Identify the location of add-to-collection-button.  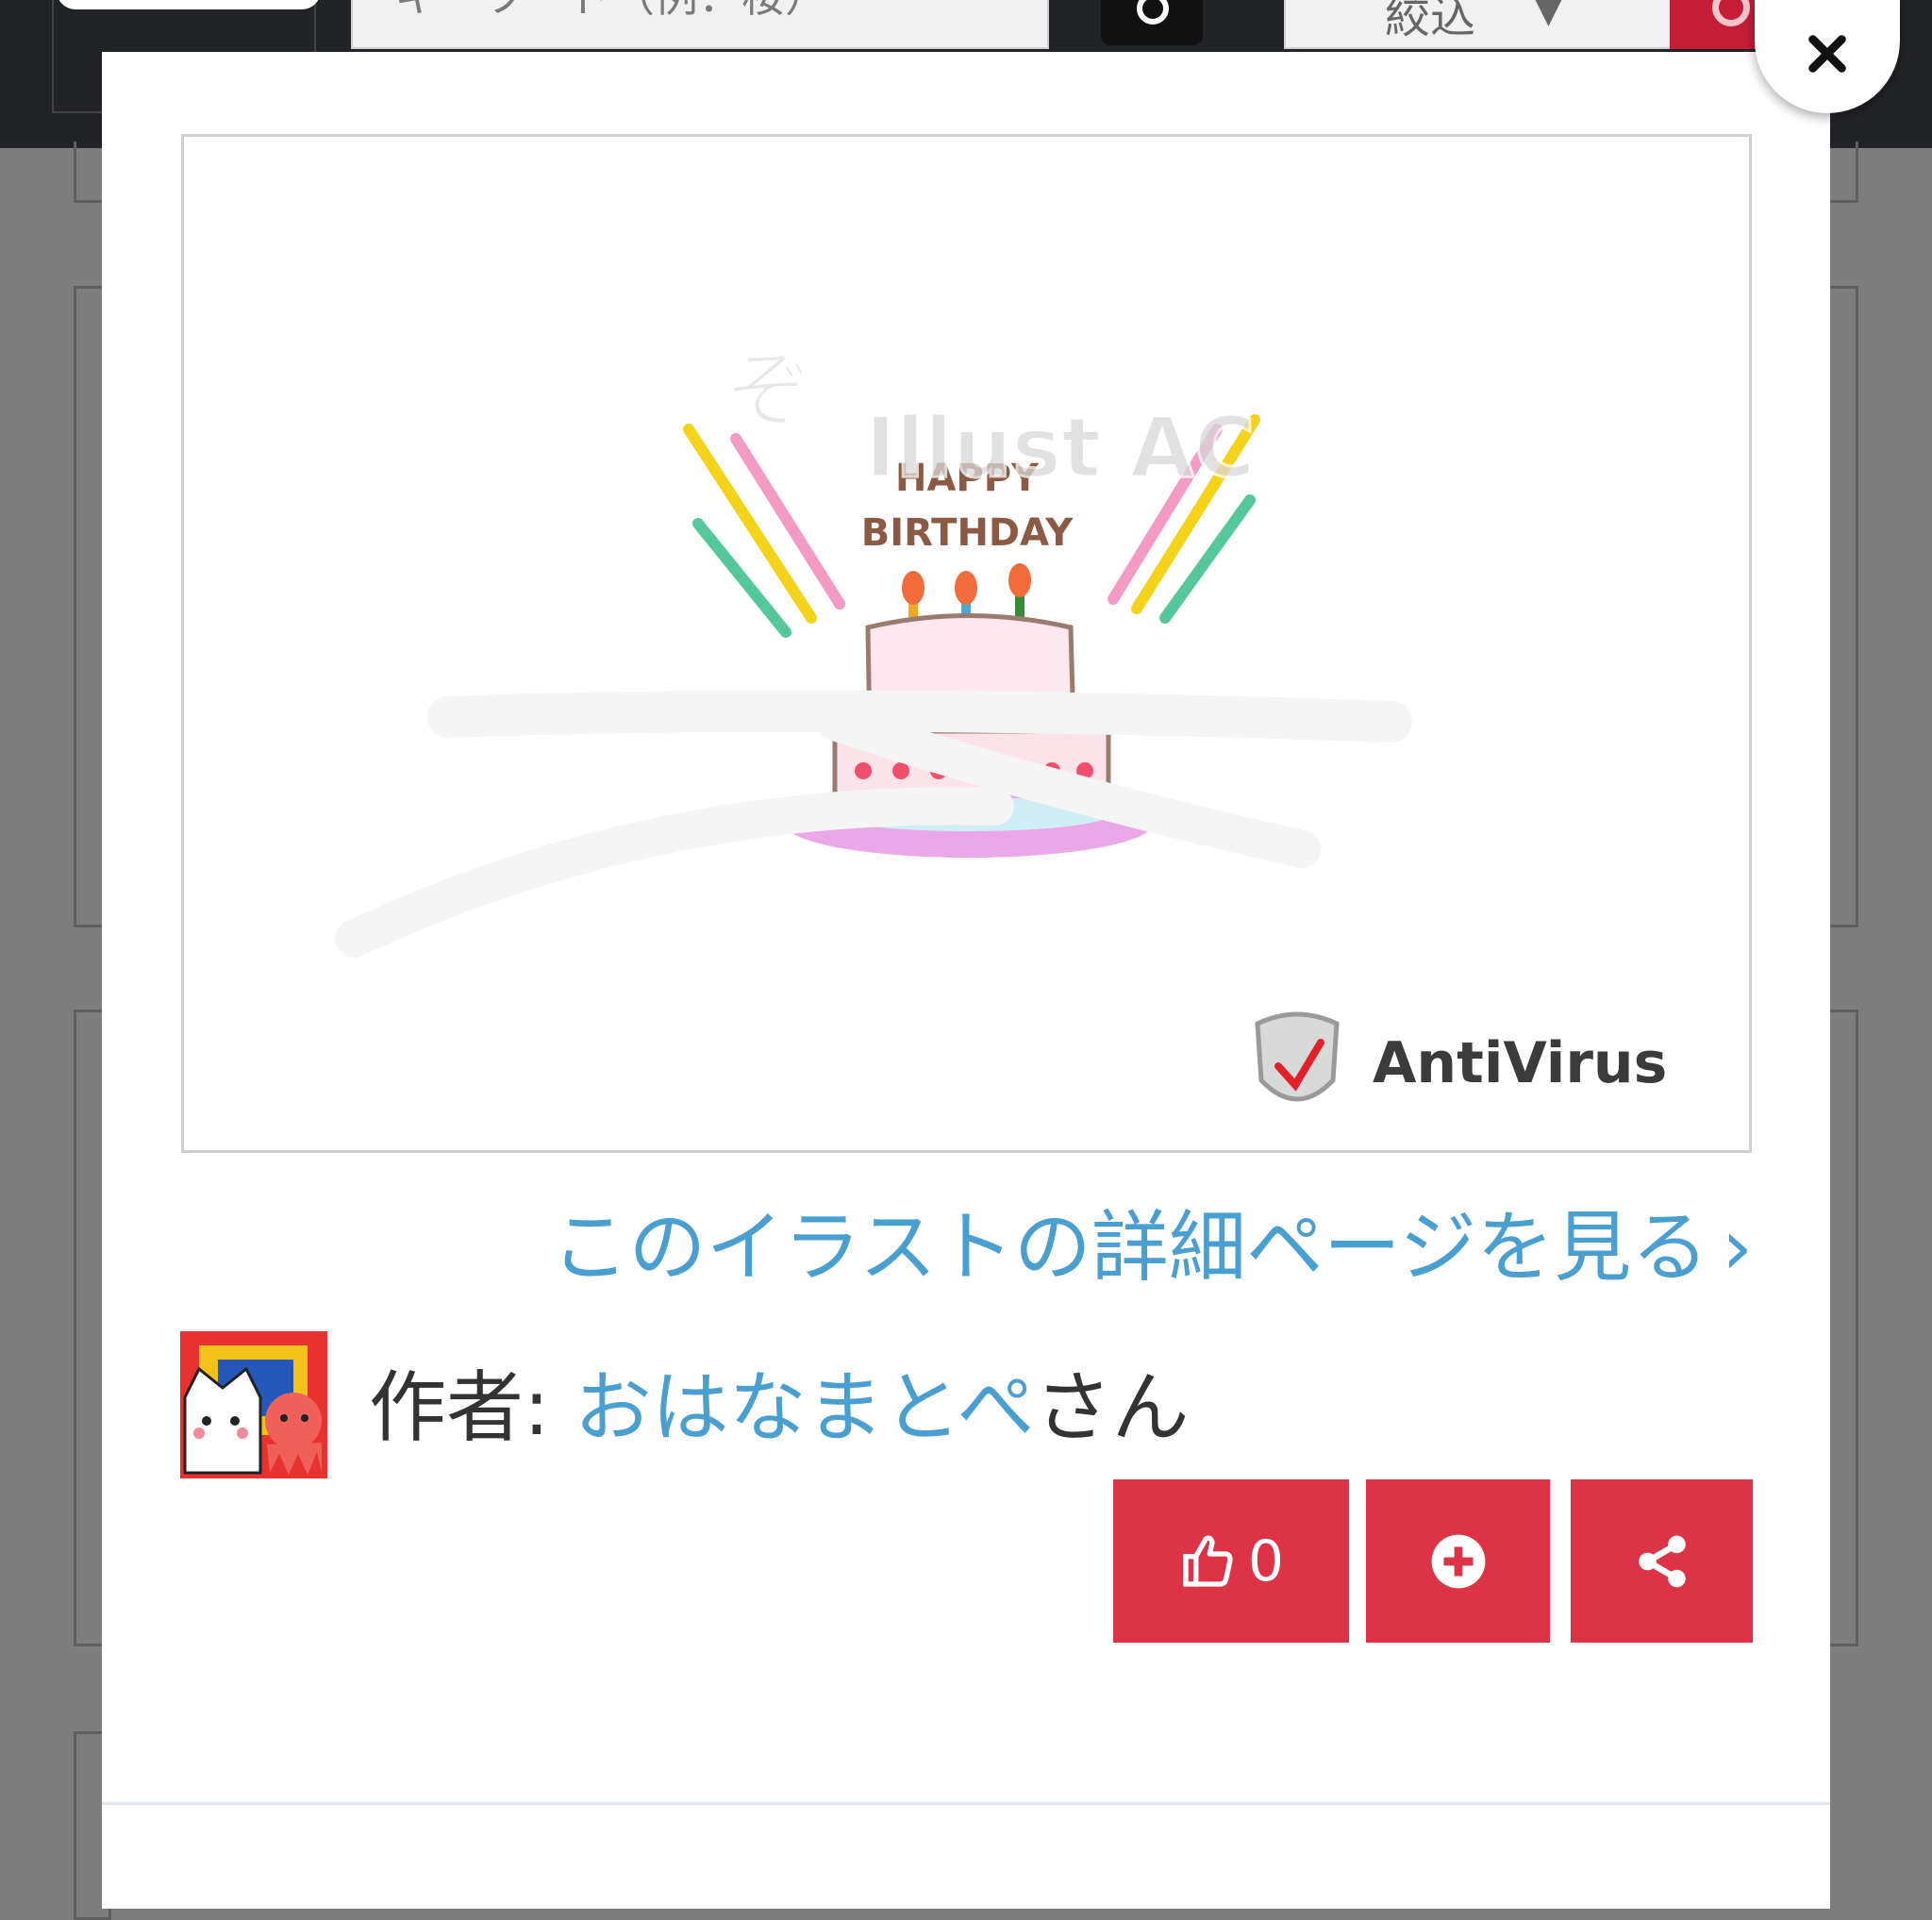
(1458, 1561).